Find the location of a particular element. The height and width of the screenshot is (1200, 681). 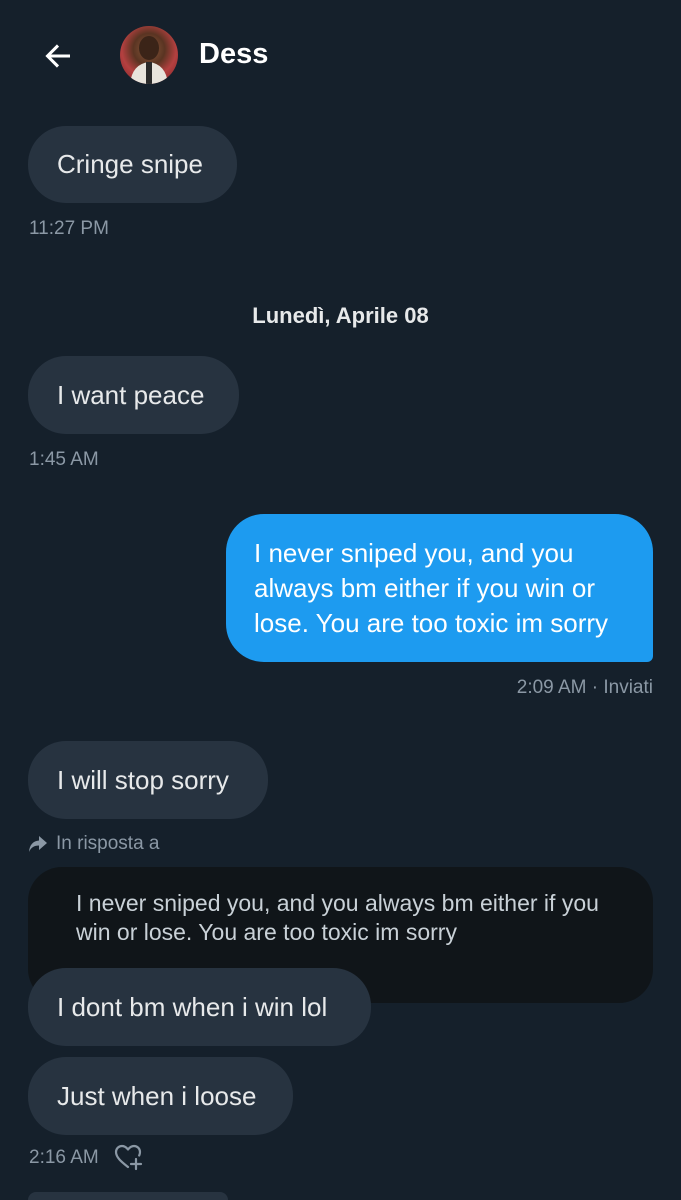

message-timestamp: 2:16 AM is located at coordinates (64, 1157).